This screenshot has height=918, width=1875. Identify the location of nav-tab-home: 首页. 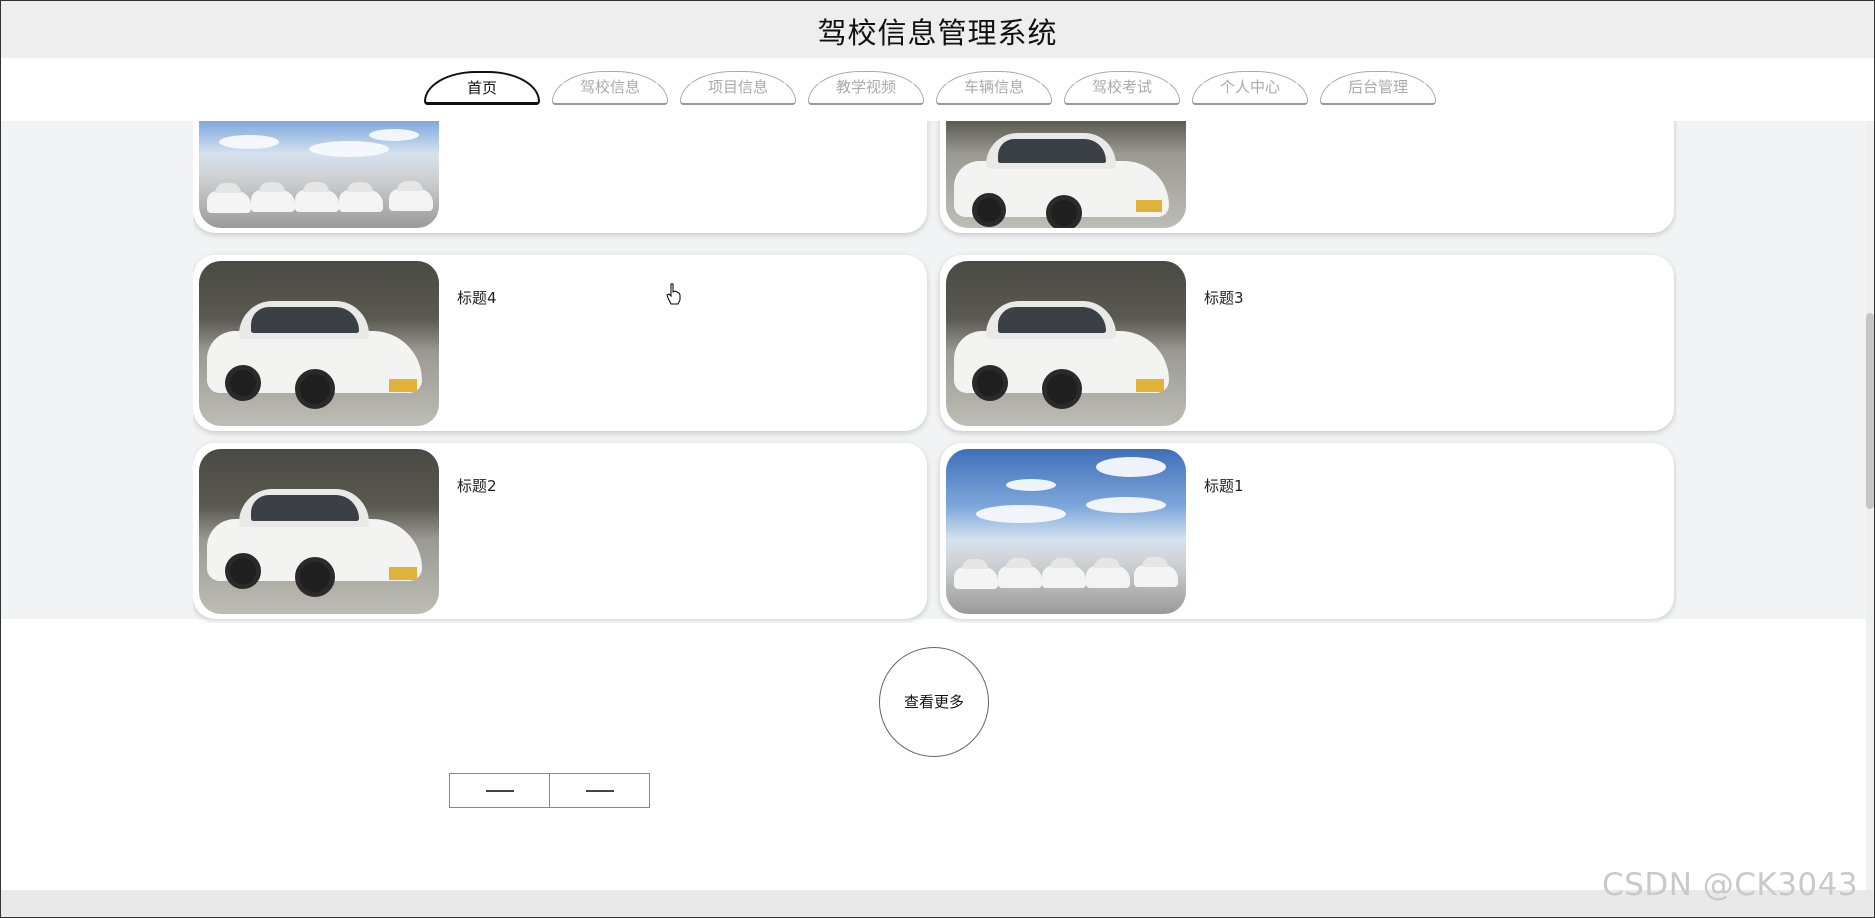
(482, 88).